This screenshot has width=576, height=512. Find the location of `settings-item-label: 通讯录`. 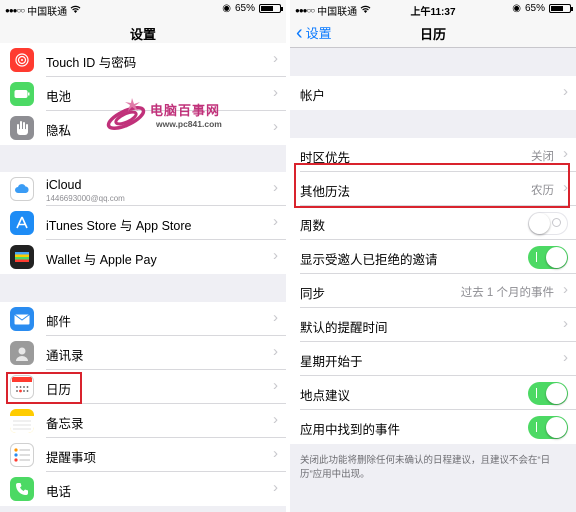

settings-item-label: 通讯录 is located at coordinates (65, 356).